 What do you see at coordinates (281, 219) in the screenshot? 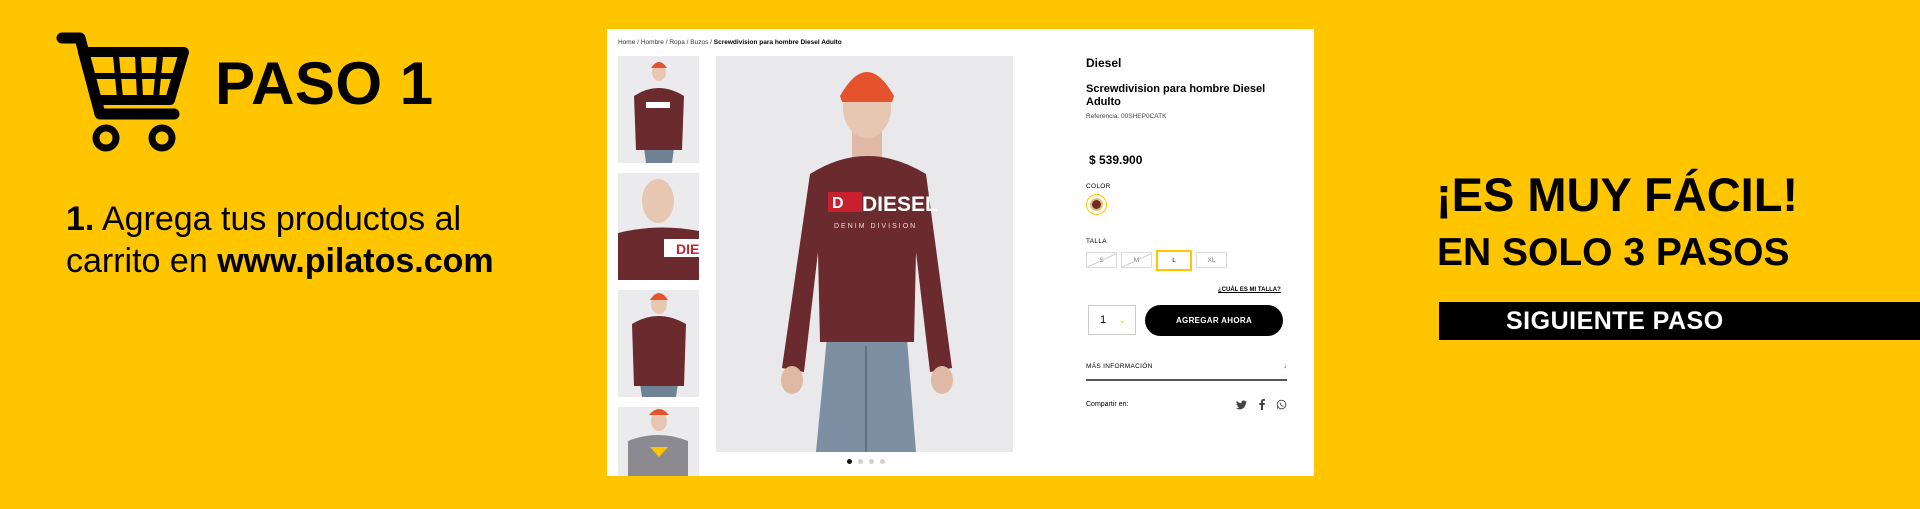
I see `instructions-text-1: Agrega tus productos al` at bounding box center [281, 219].